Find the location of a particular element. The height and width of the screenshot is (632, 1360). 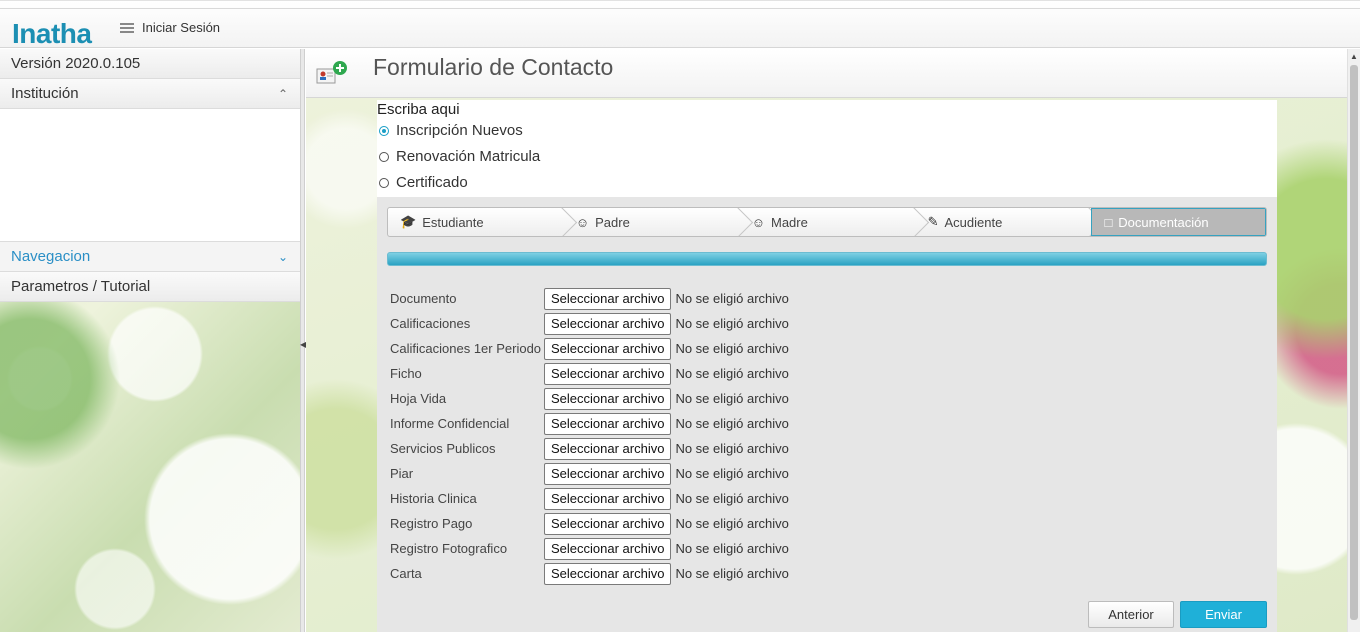

radio-renovacion-matricula: Renovación Matricula is located at coordinates (459, 156).